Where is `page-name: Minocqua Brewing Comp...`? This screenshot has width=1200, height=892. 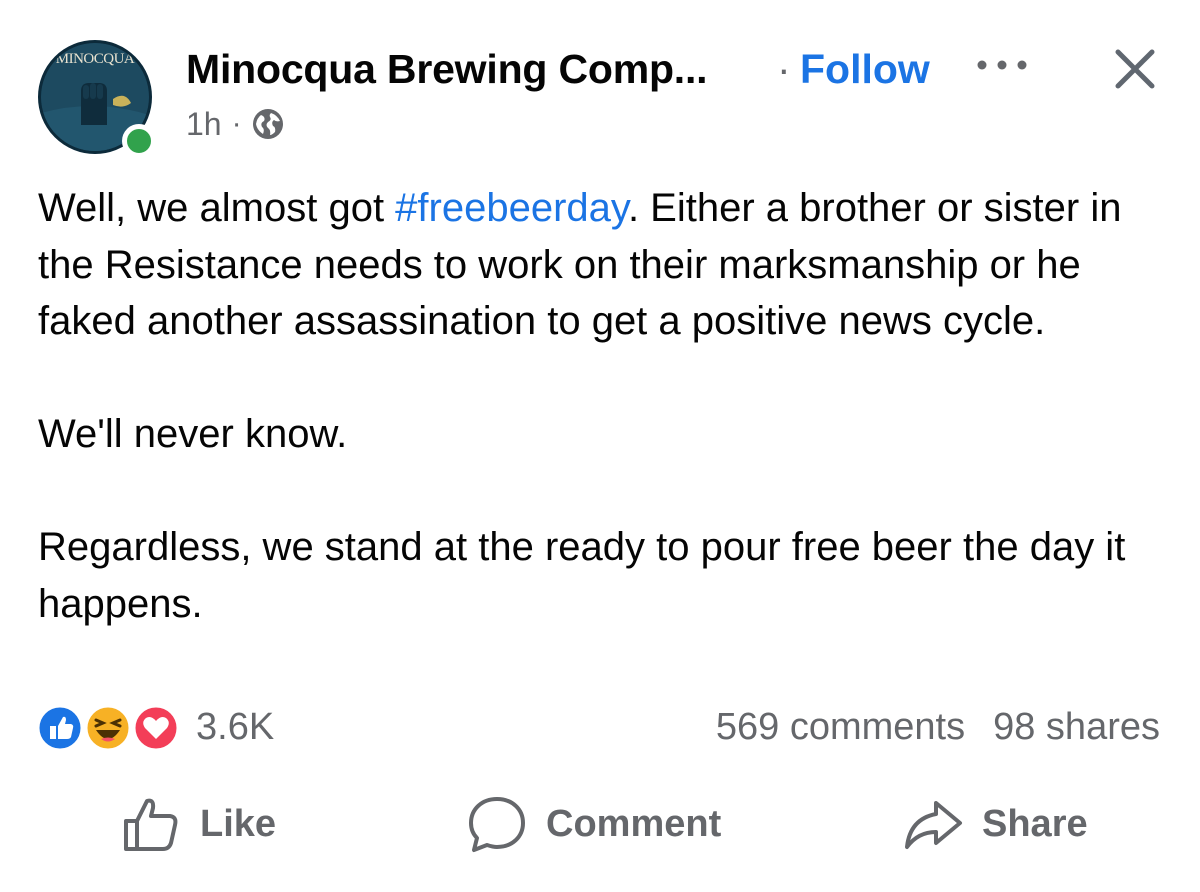
page-name: Minocqua Brewing Comp... is located at coordinates (447, 69).